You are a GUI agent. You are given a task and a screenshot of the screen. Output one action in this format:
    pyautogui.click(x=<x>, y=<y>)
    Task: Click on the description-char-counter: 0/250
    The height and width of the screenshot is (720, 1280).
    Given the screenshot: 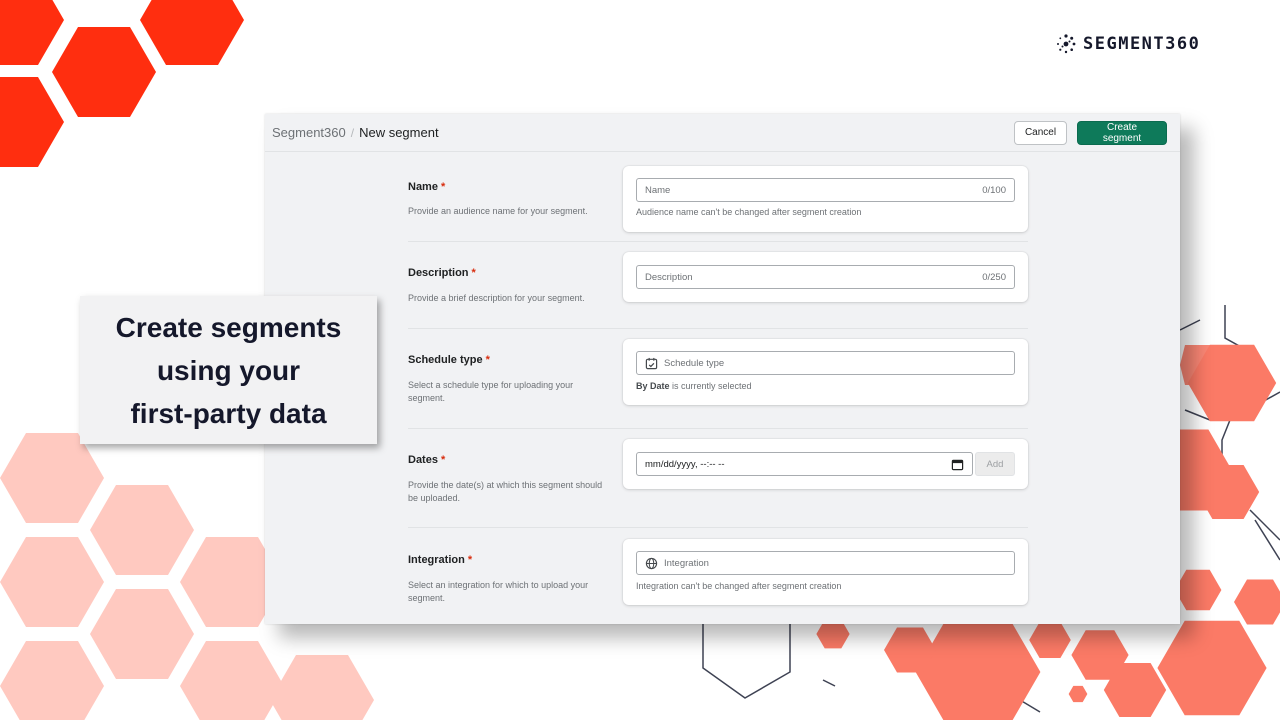 What is the action you would take?
    pyautogui.click(x=994, y=277)
    